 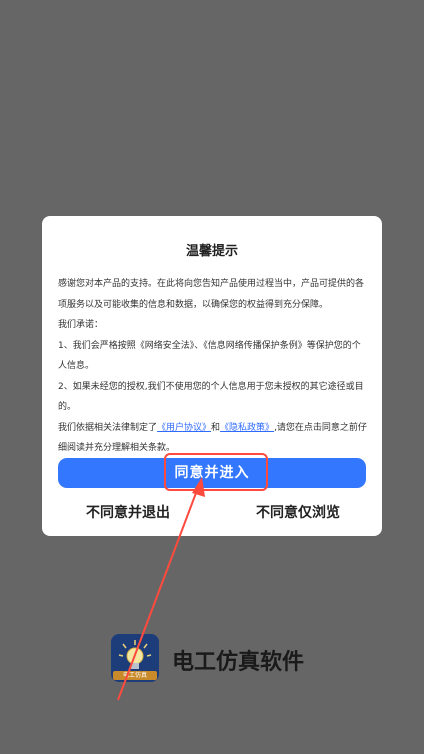 What do you see at coordinates (135, 675) in the screenshot?
I see `app-icon-label: 电工仿真` at bounding box center [135, 675].